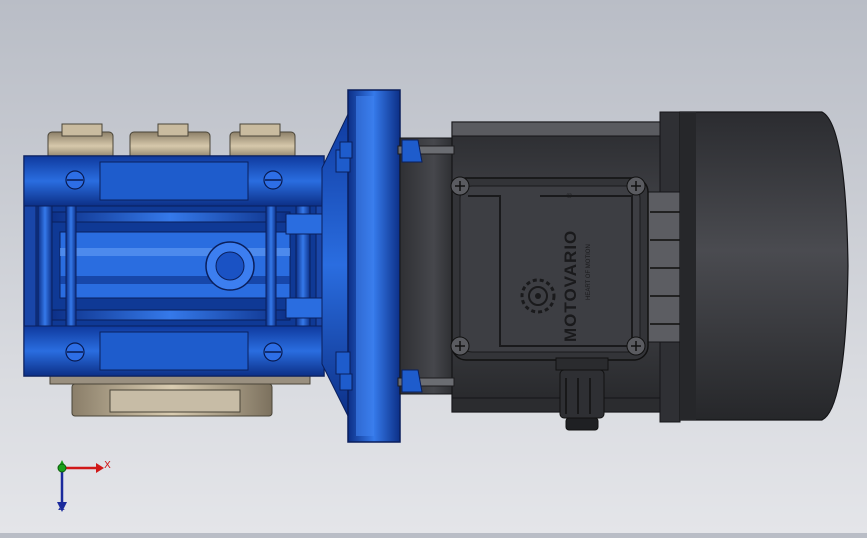  I want to click on gearbox-output-flange, so click(180, 396).